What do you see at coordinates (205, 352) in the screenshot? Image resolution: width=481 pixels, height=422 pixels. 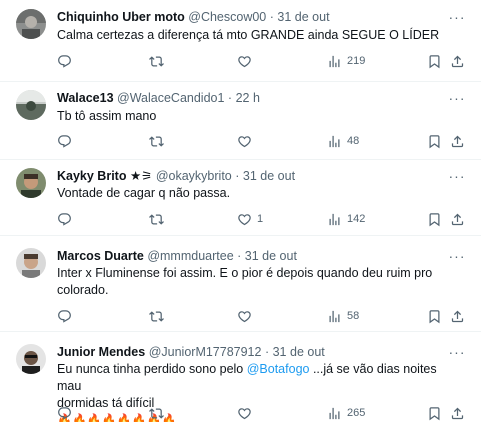 I see `user-handle: @JuniorM17787912` at bounding box center [205, 352].